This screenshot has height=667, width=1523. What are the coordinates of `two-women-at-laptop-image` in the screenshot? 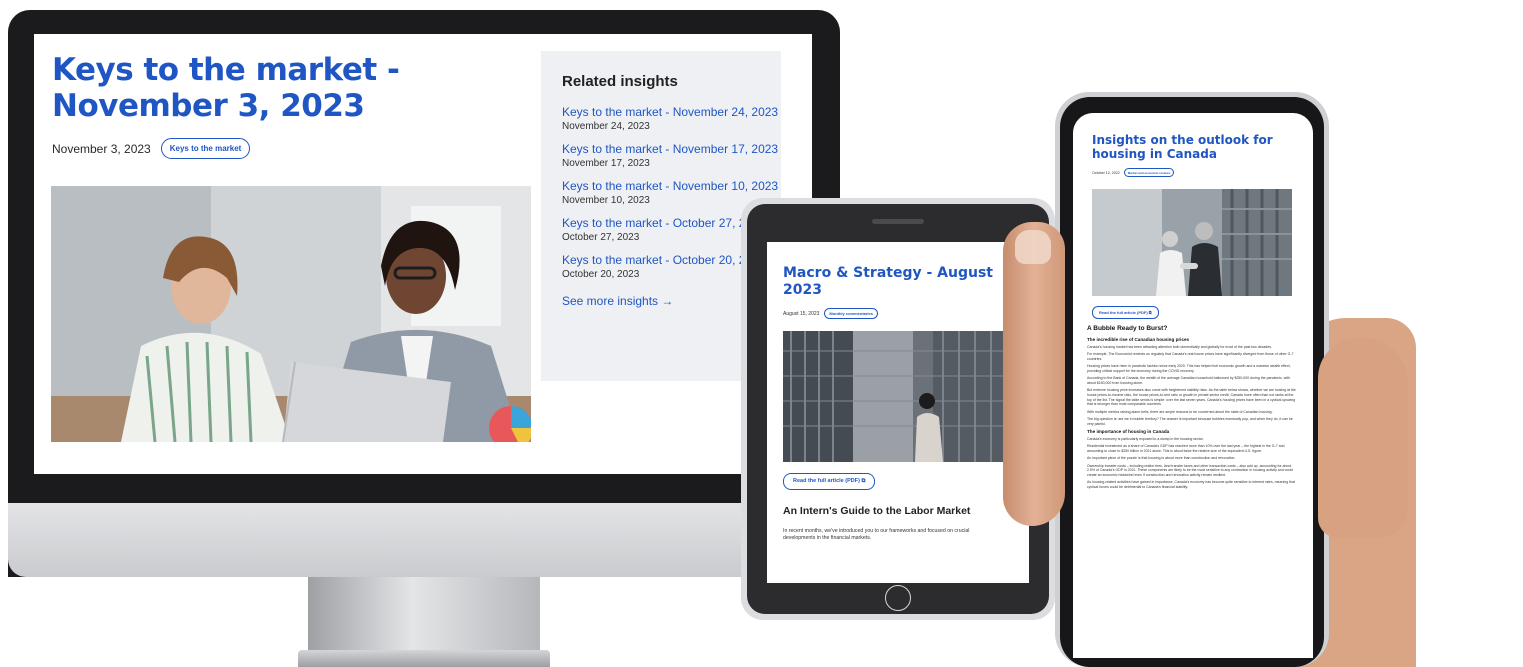 It's located at (291, 314).